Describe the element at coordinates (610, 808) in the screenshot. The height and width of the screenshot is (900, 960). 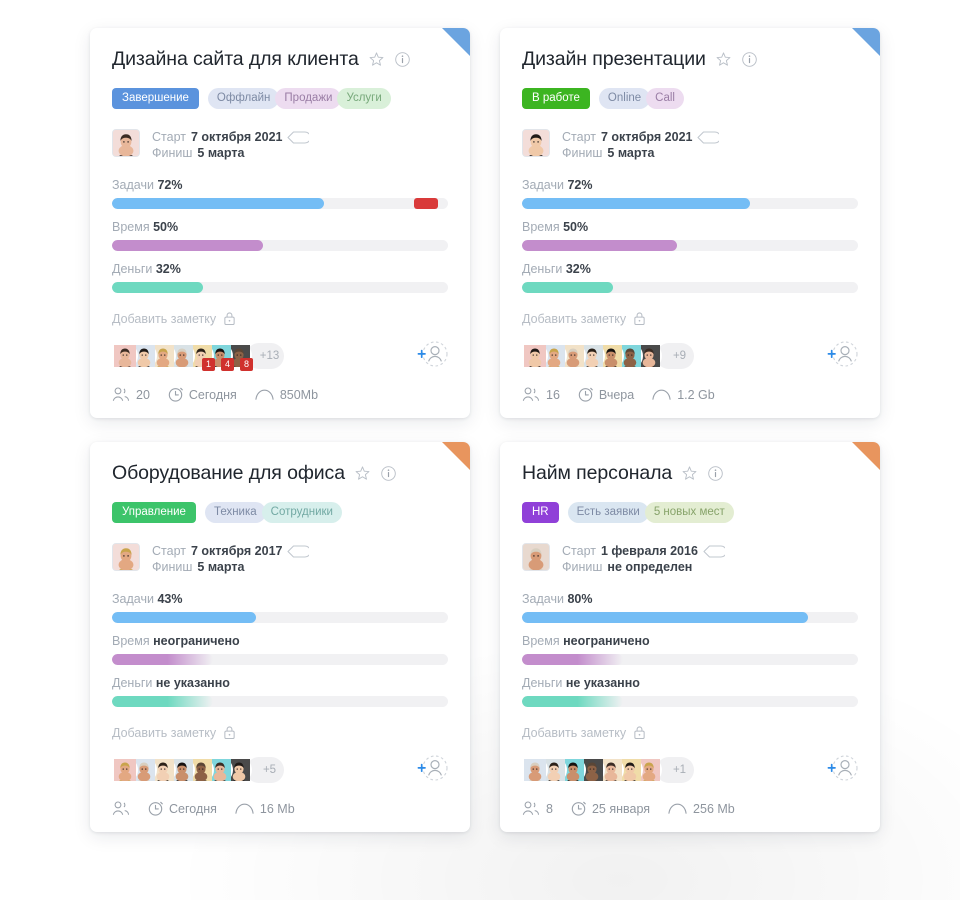
I see `footer-updated: 25 января` at that location.